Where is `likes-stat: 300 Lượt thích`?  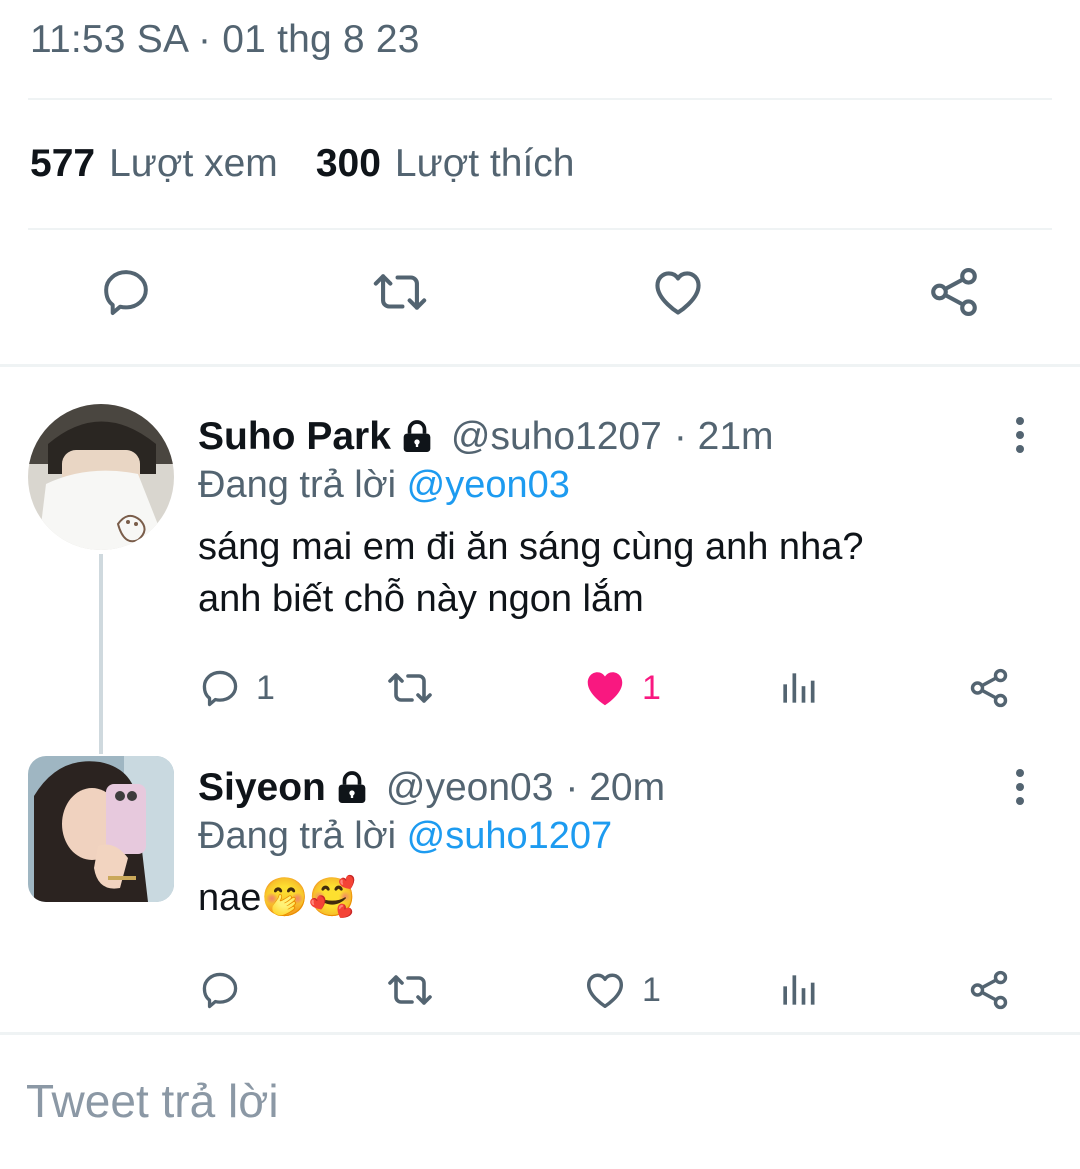
likes-stat: 300 Lượt thích is located at coordinates (445, 164).